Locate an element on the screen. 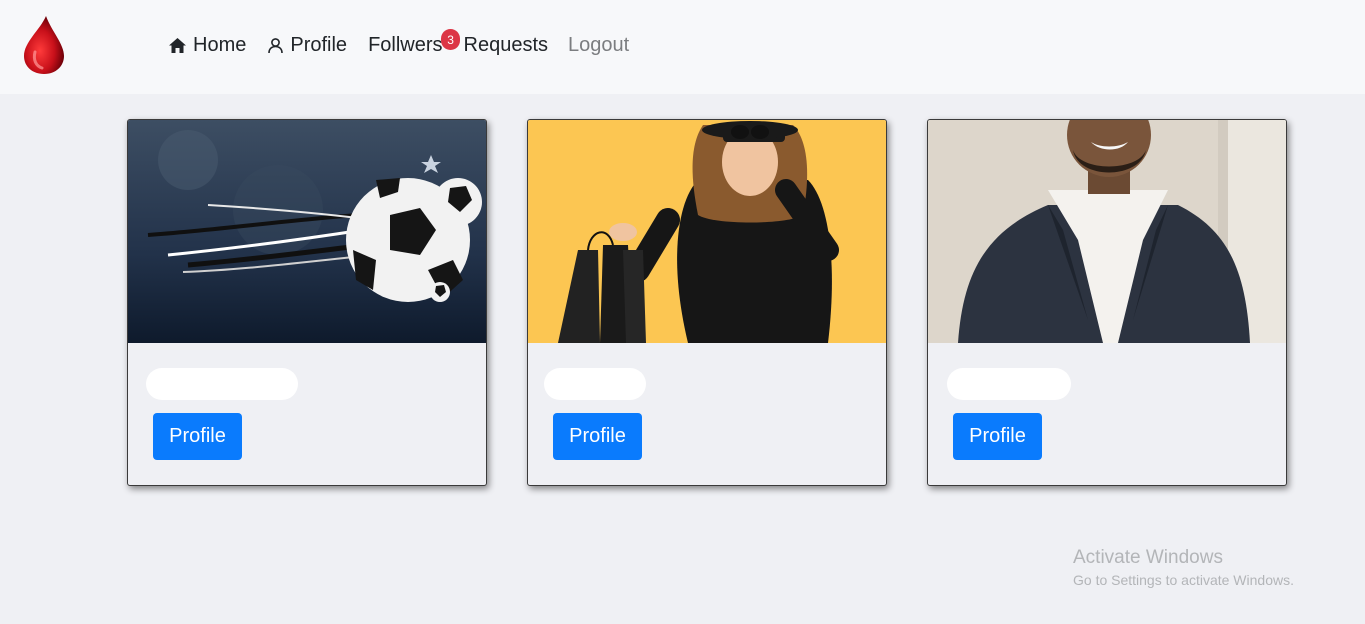 Image resolution: width=1365 pixels, height=624 pixels. nav-profile-label: Profile is located at coordinates (319, 45).